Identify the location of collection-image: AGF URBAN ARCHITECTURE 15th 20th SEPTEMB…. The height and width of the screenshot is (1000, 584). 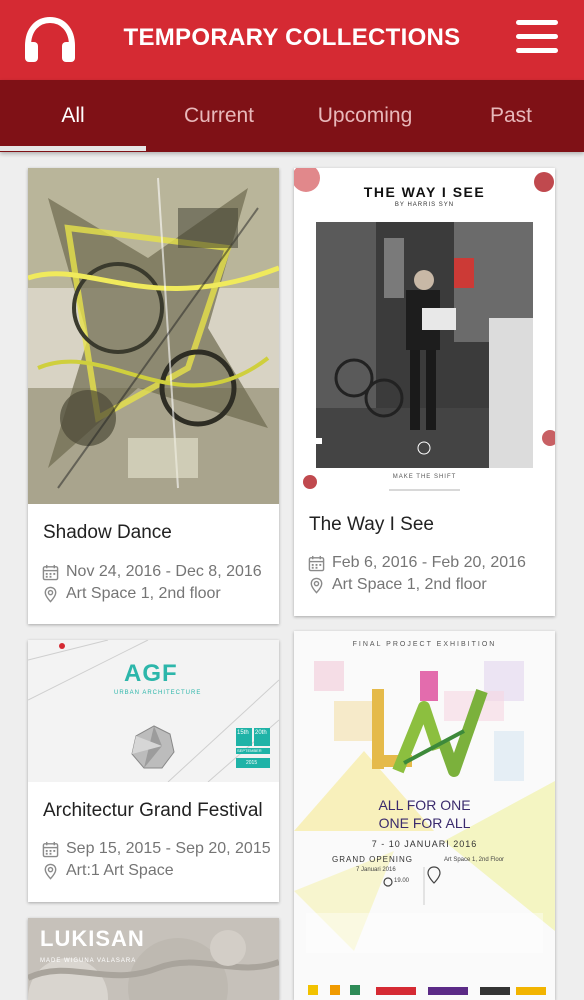
(153, 711).